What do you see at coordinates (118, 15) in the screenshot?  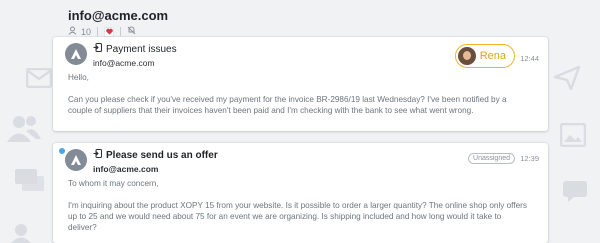 I see `contact-email: info@acme.com` at bounding box center [118, 15].